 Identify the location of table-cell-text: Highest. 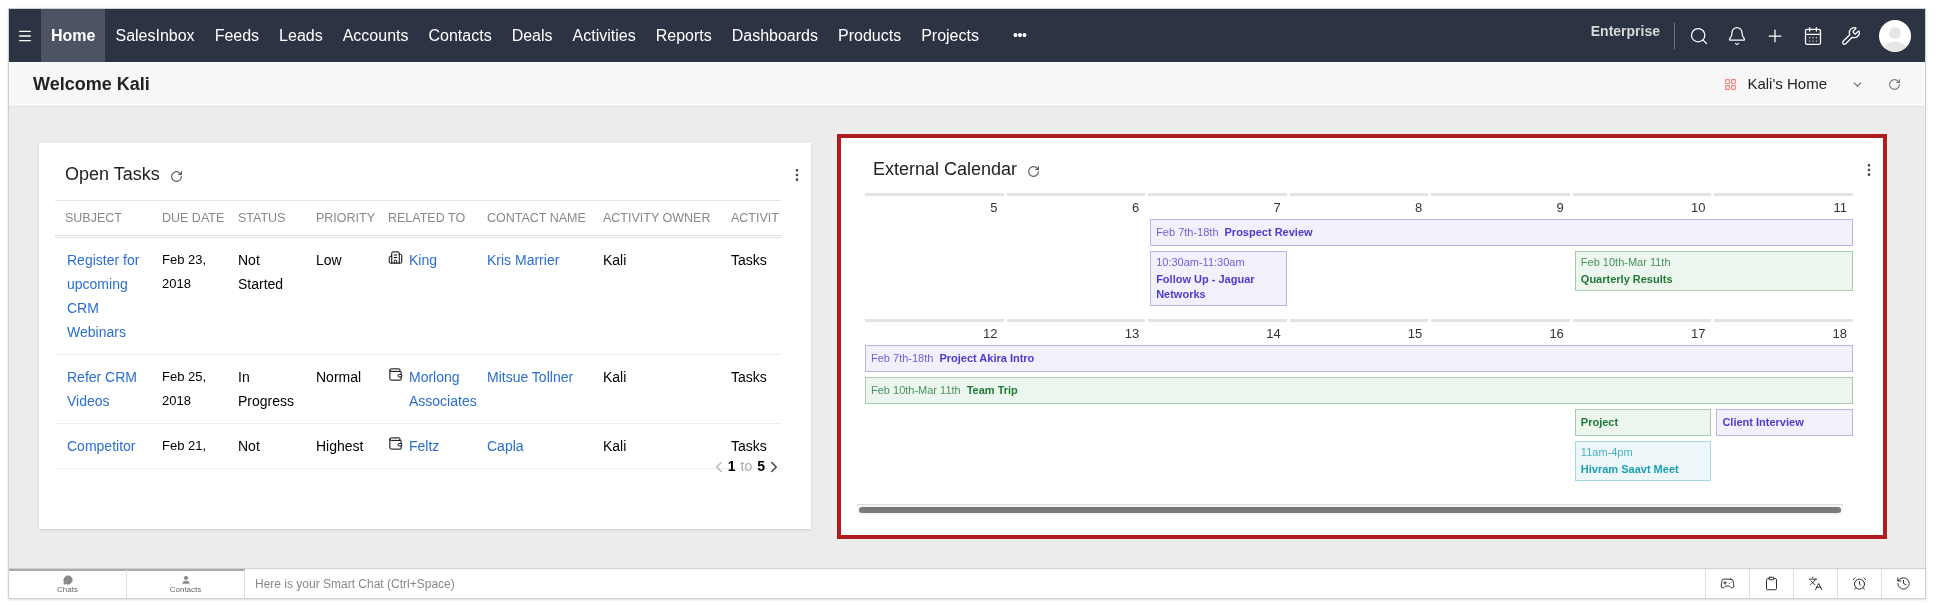
(340, 446).